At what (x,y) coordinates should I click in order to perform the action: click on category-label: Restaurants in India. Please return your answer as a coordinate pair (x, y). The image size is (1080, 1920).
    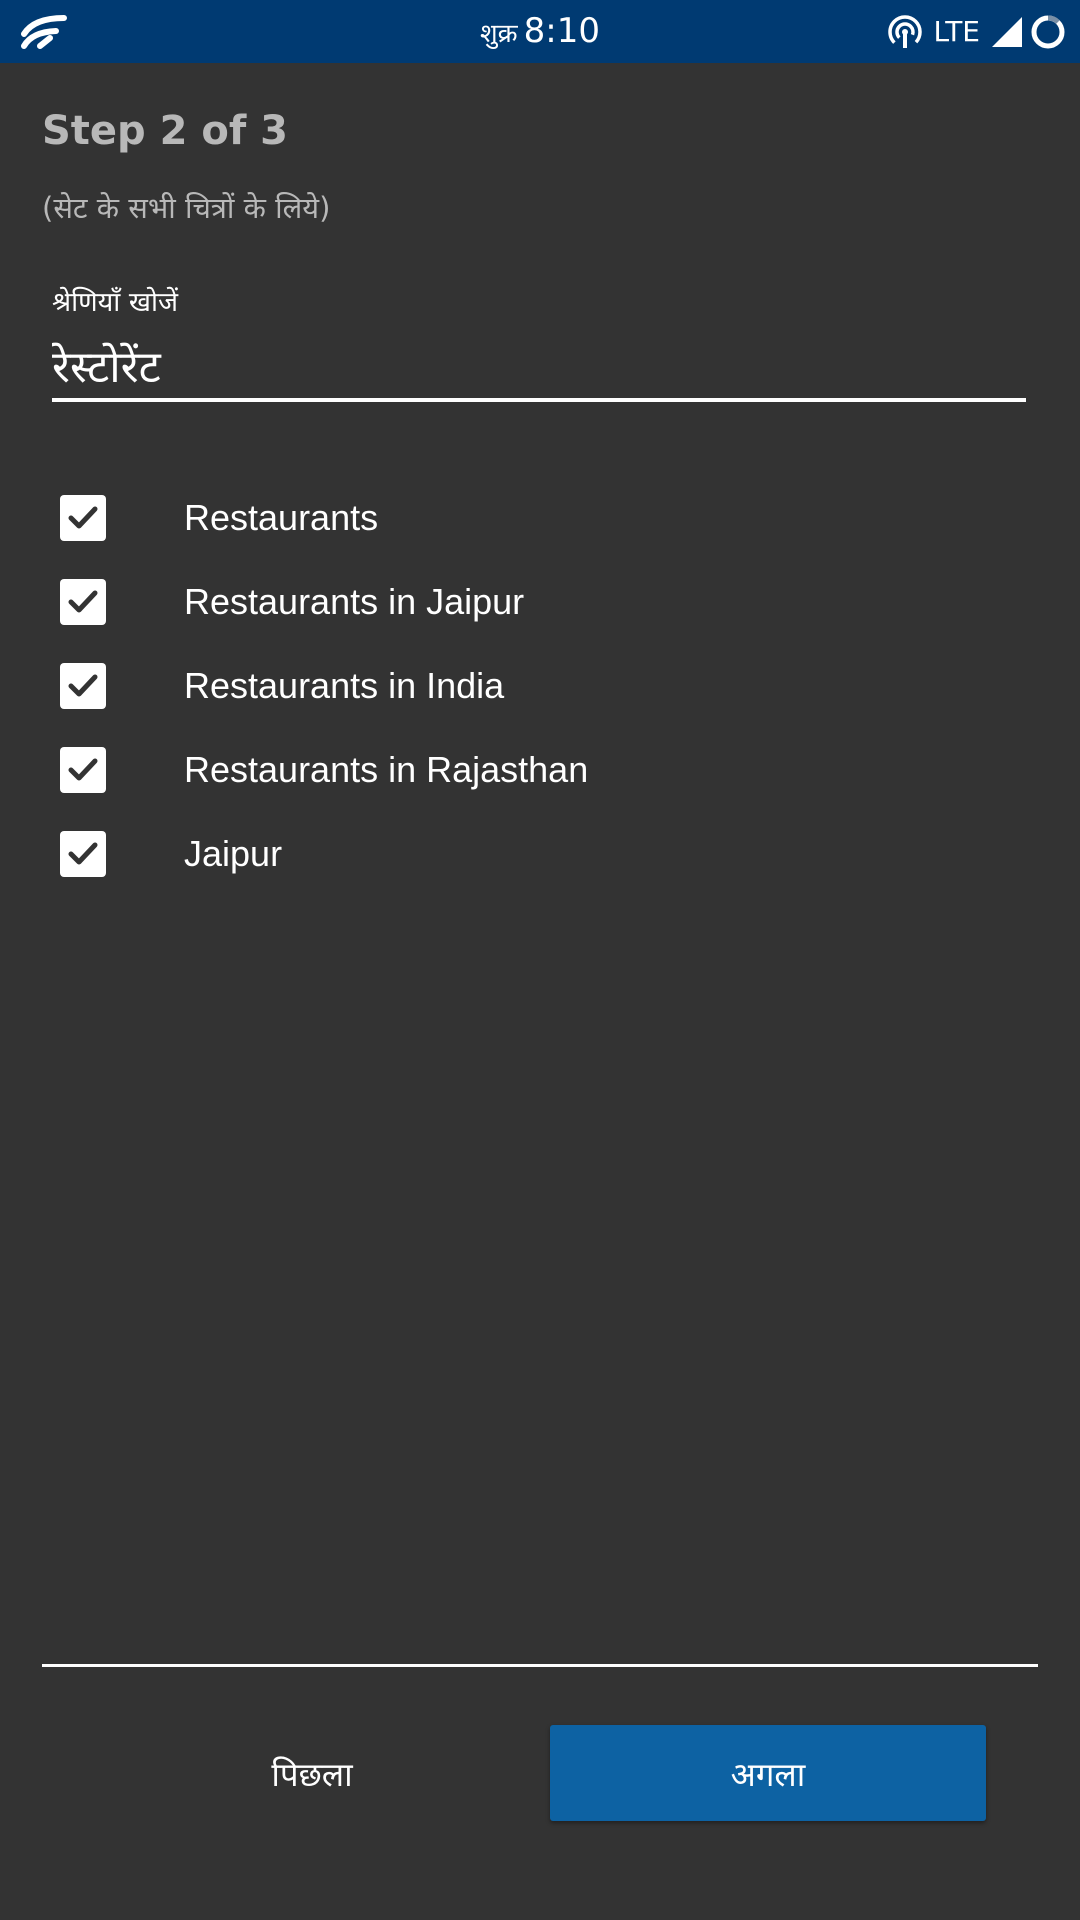
    Looking at the image, I should click on (344, 685).